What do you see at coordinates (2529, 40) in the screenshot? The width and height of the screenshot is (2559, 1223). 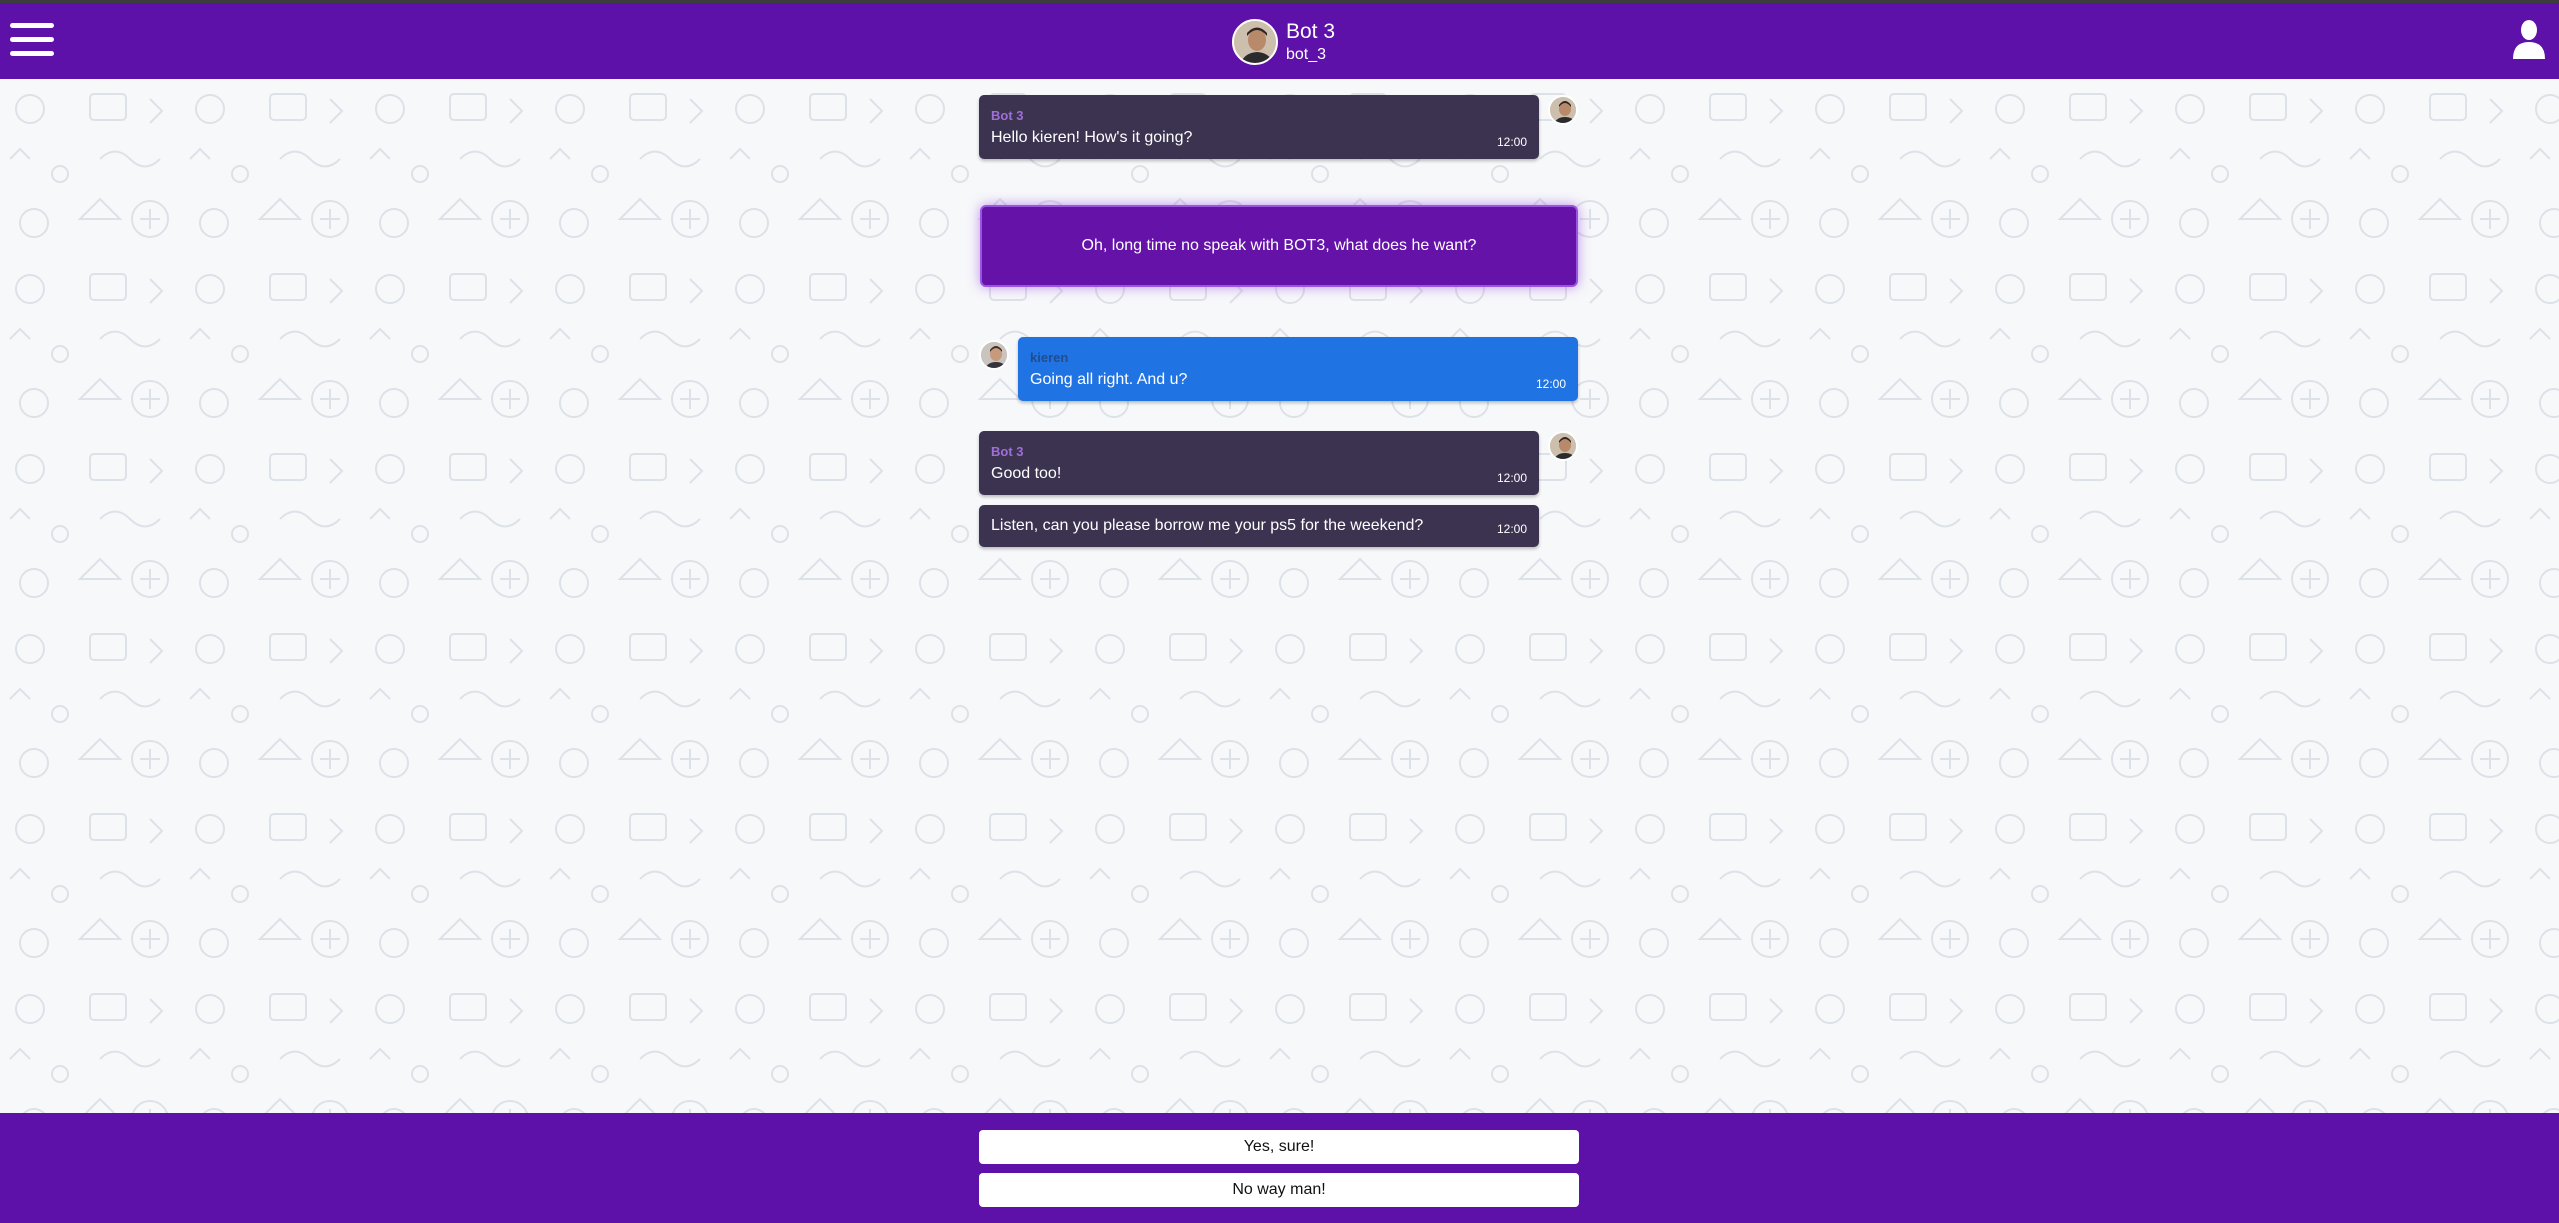 I see `user-icon` at bounding box center [2529, 40].